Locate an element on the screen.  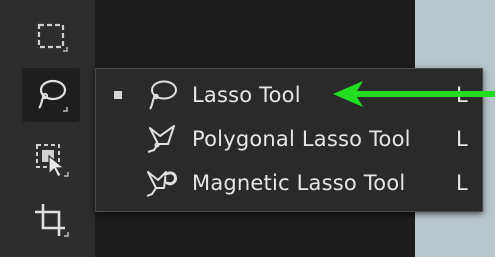
selected-indicator is located at coordinates (118, 95).